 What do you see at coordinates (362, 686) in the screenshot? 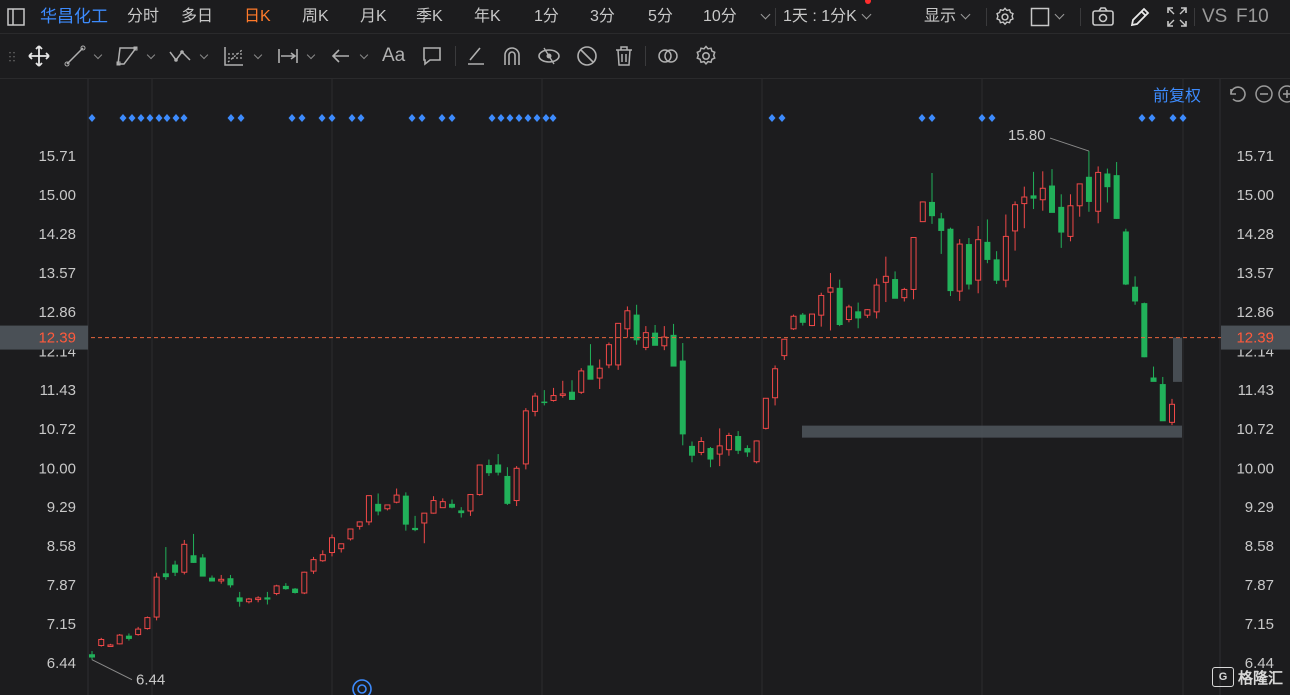
I see `target-icon` at bounding box center [362, 686].